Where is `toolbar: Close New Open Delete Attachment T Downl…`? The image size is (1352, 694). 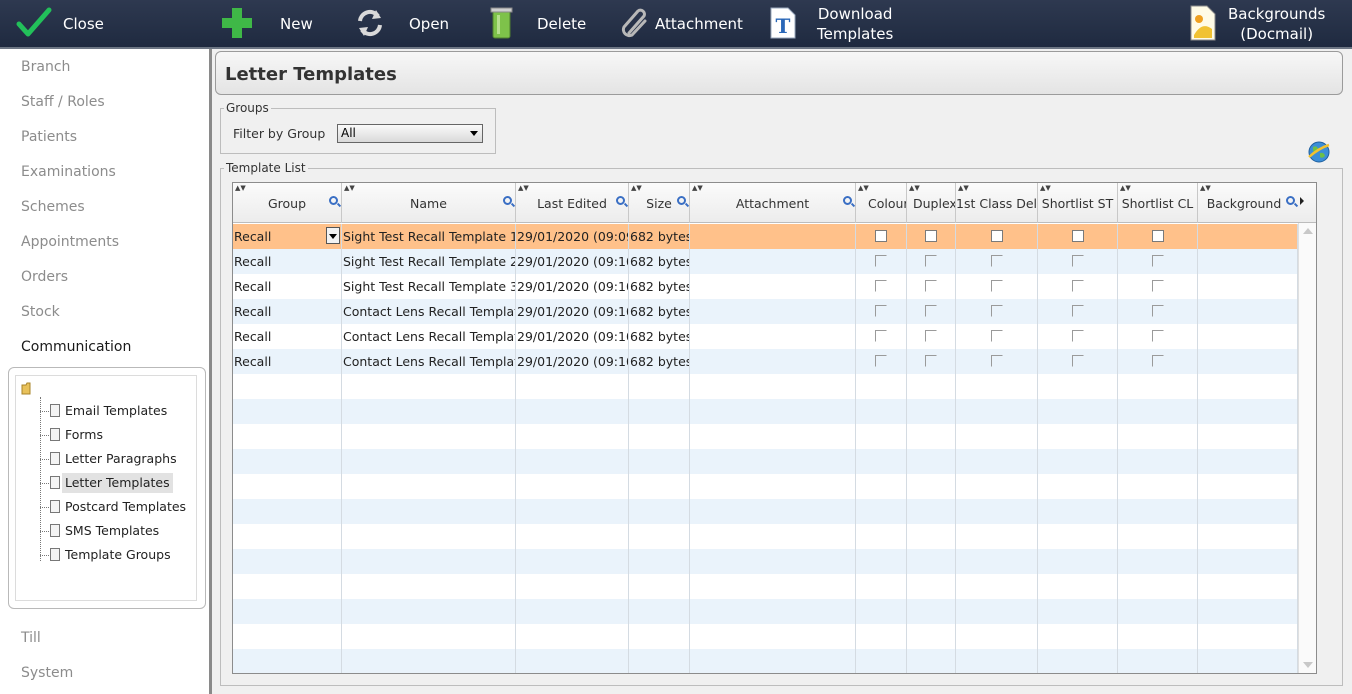
toolbar: Close New Open Delete Attachment T Downl… is located at coordinates (676, 23).